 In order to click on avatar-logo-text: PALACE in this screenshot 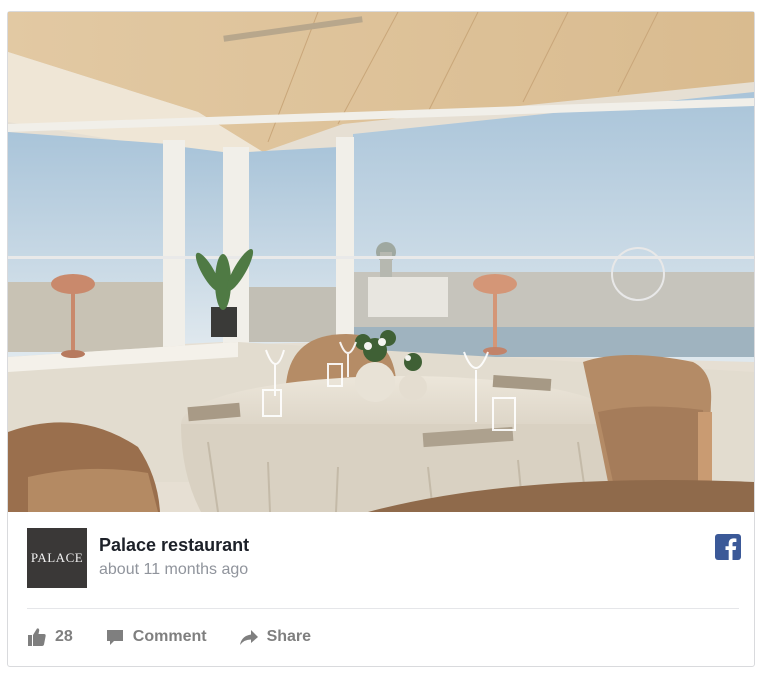, I will do `click(57, 557)`.